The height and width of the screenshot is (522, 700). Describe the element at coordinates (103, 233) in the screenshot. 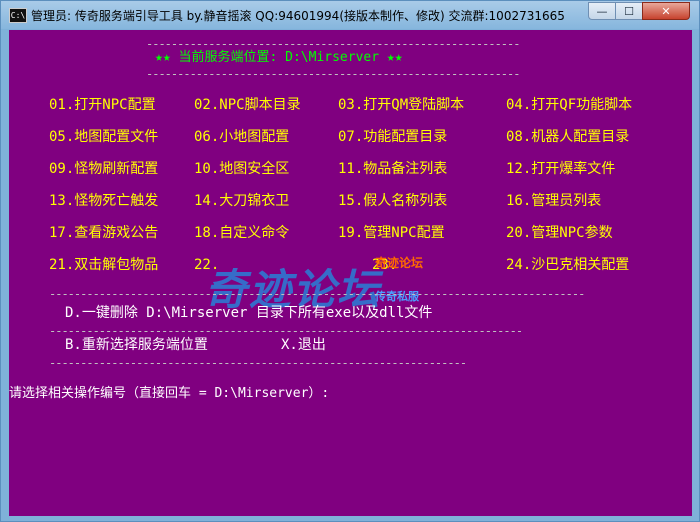

I see `menu-item-17: 17.查看游戏公告` at that location.